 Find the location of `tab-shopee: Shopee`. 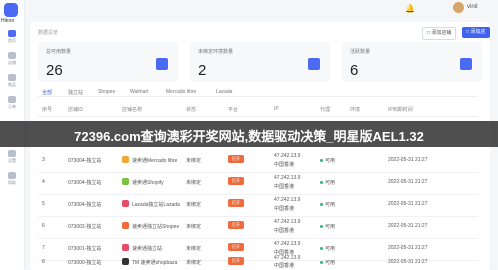

tab-shopee: Shopee is located at coordinates (106, 92).